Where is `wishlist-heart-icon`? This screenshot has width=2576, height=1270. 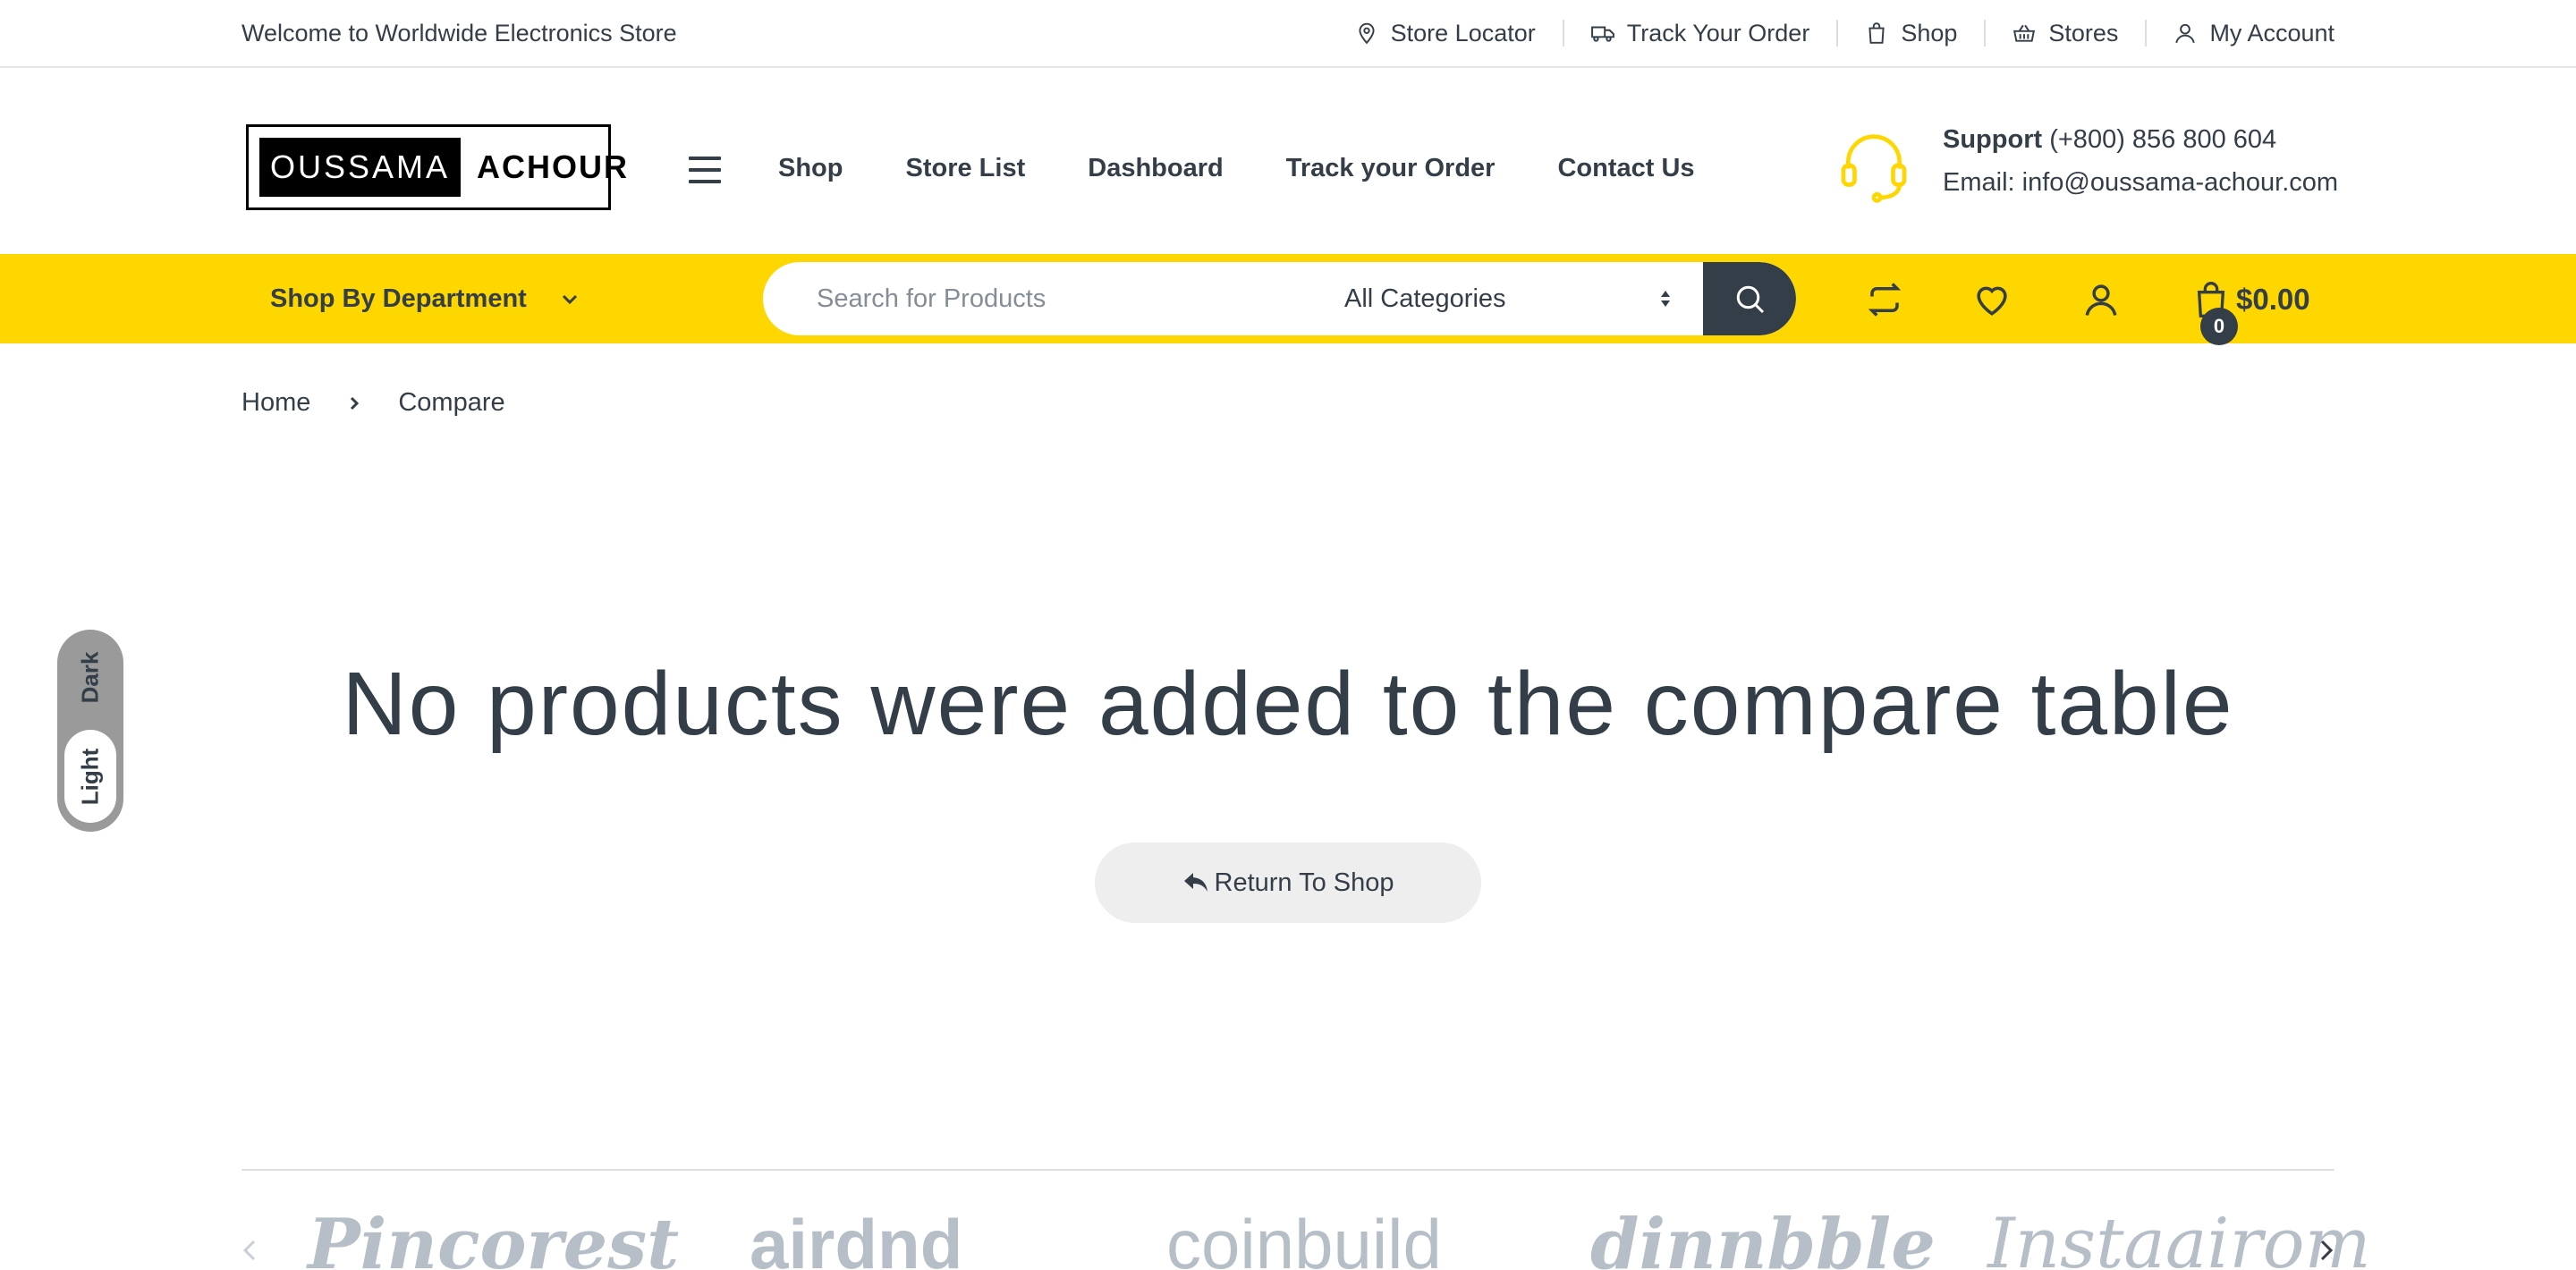
wishlist-heart-icon is located at coordinates (1992, 300).